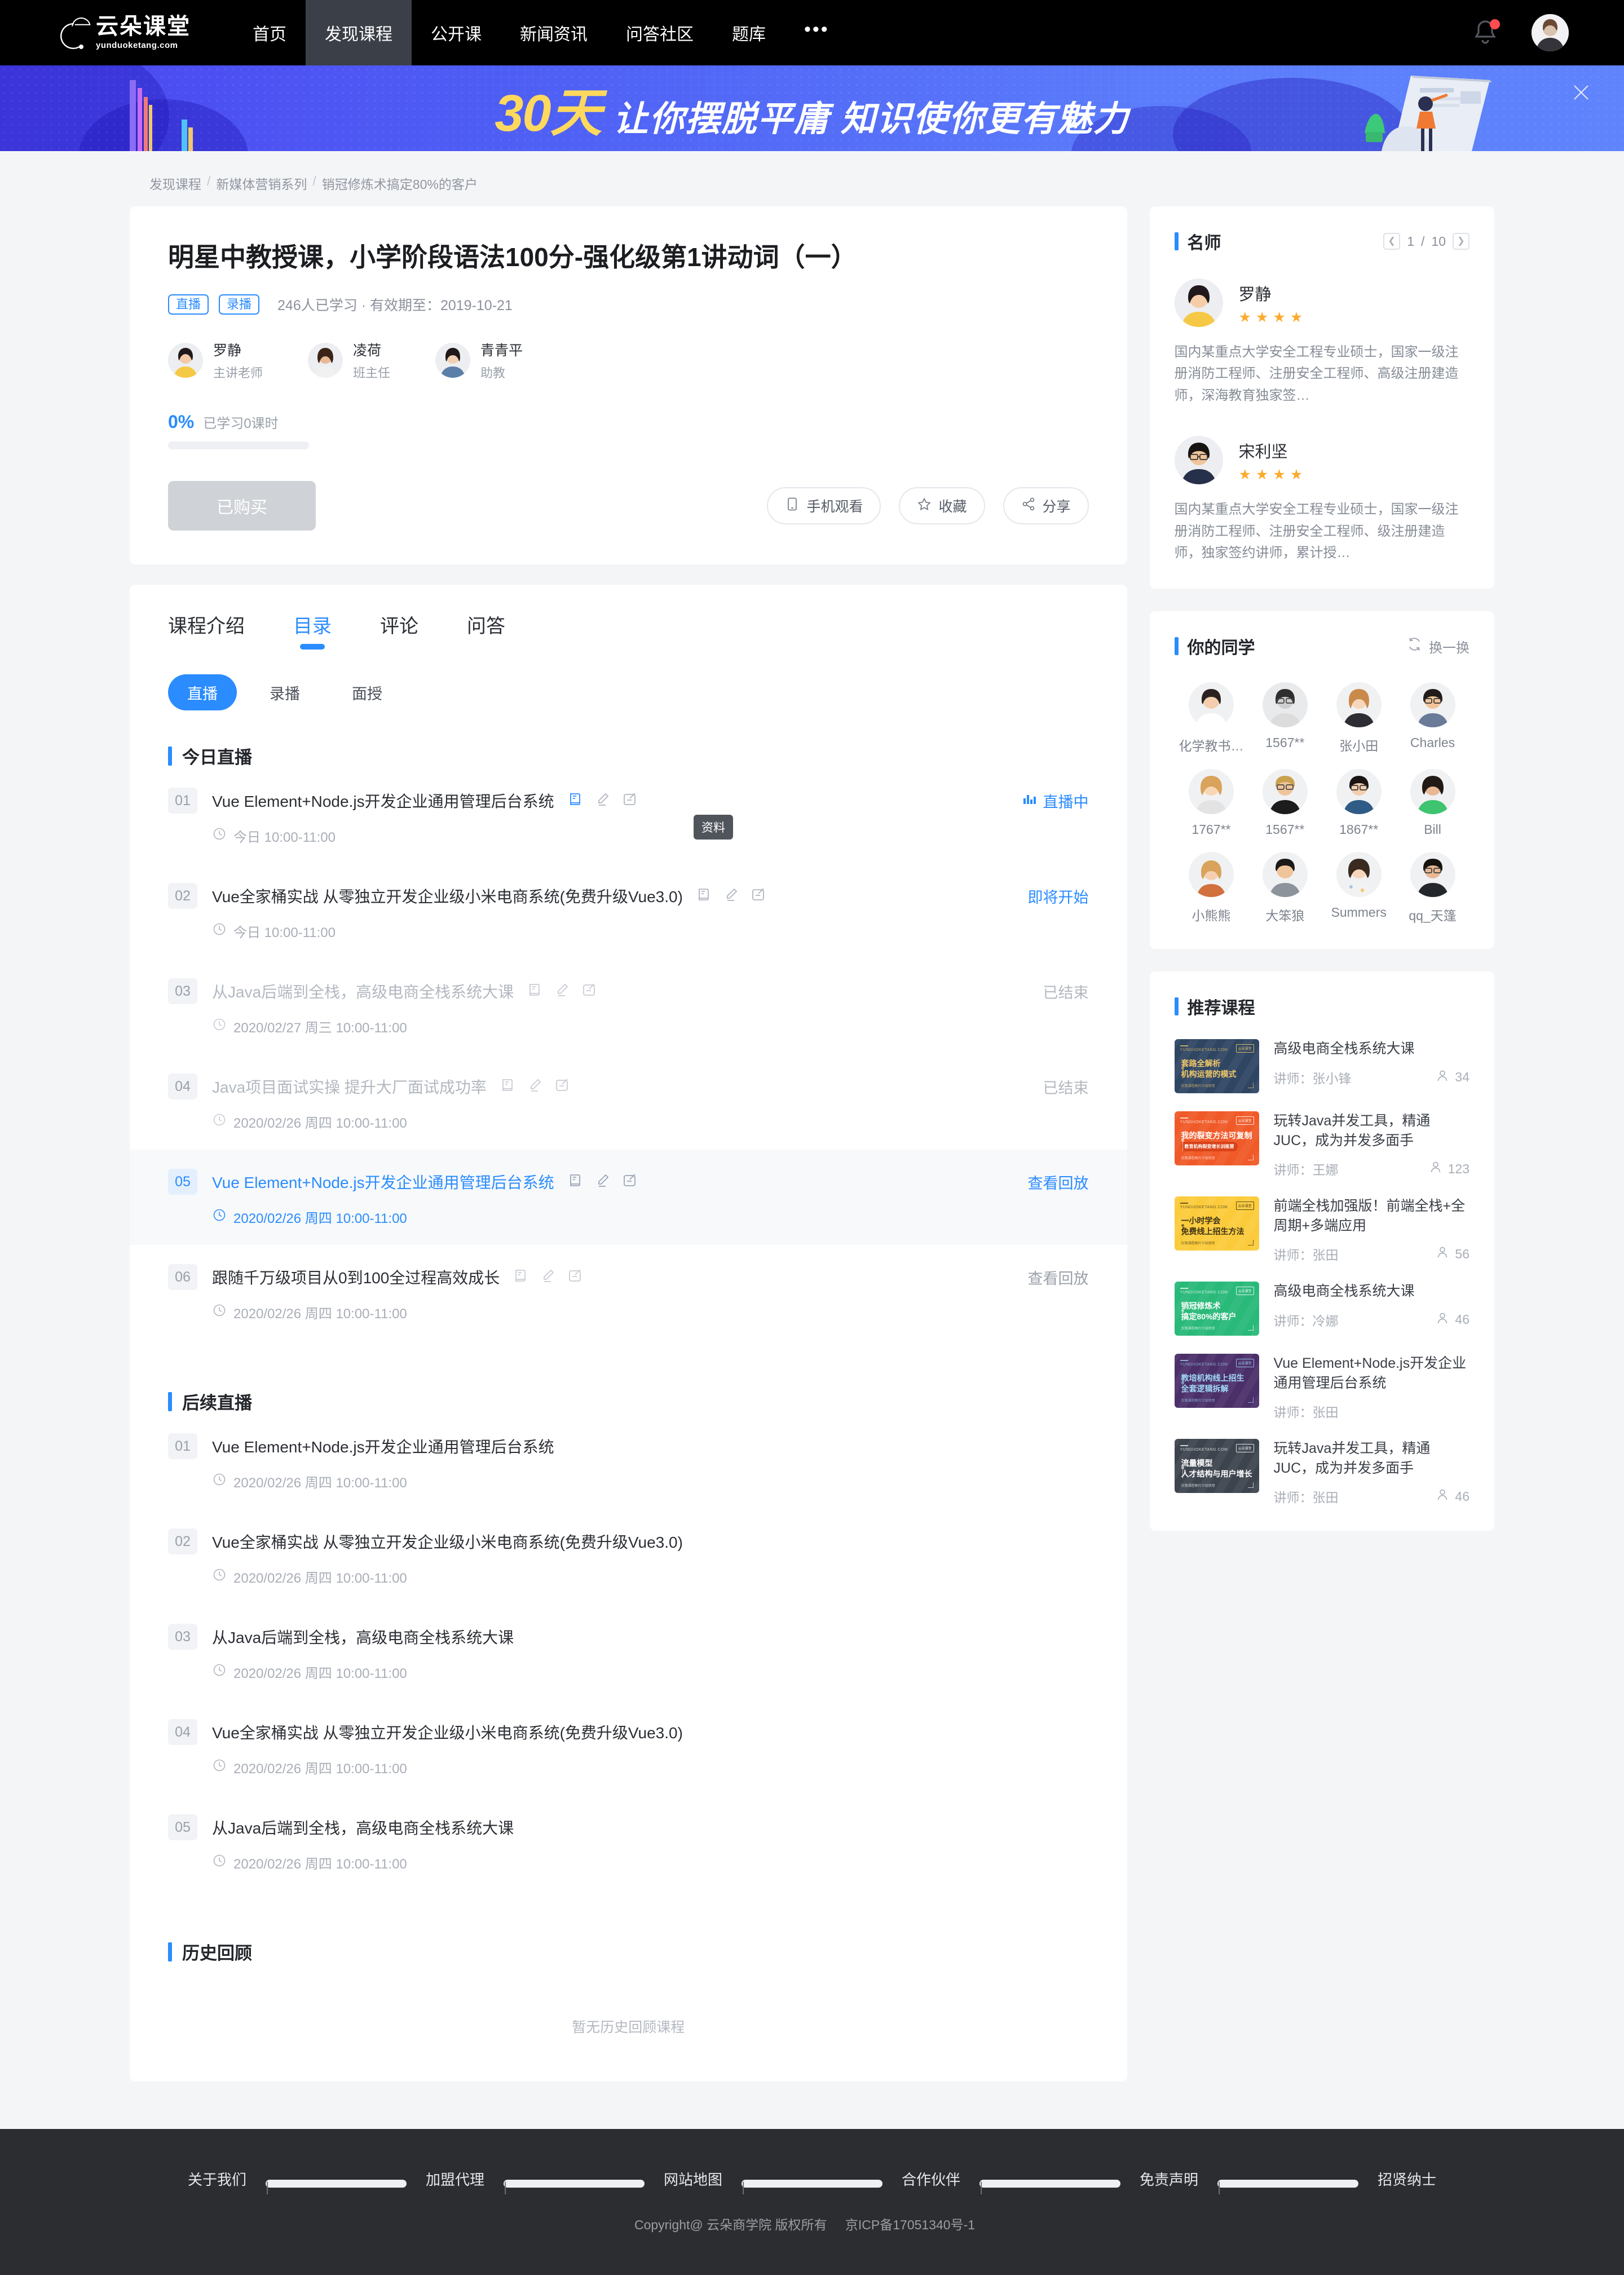 This screenshot has width=1624, height=2275. I want to click on footer-link-about: 关于我们, so click(217, 2178).